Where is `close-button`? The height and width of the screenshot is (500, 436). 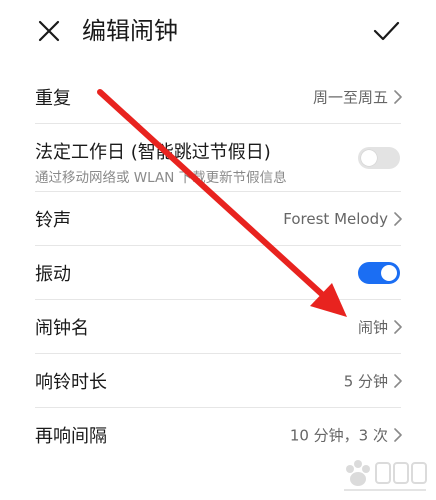 close-button is located at coordinates (49, 31).